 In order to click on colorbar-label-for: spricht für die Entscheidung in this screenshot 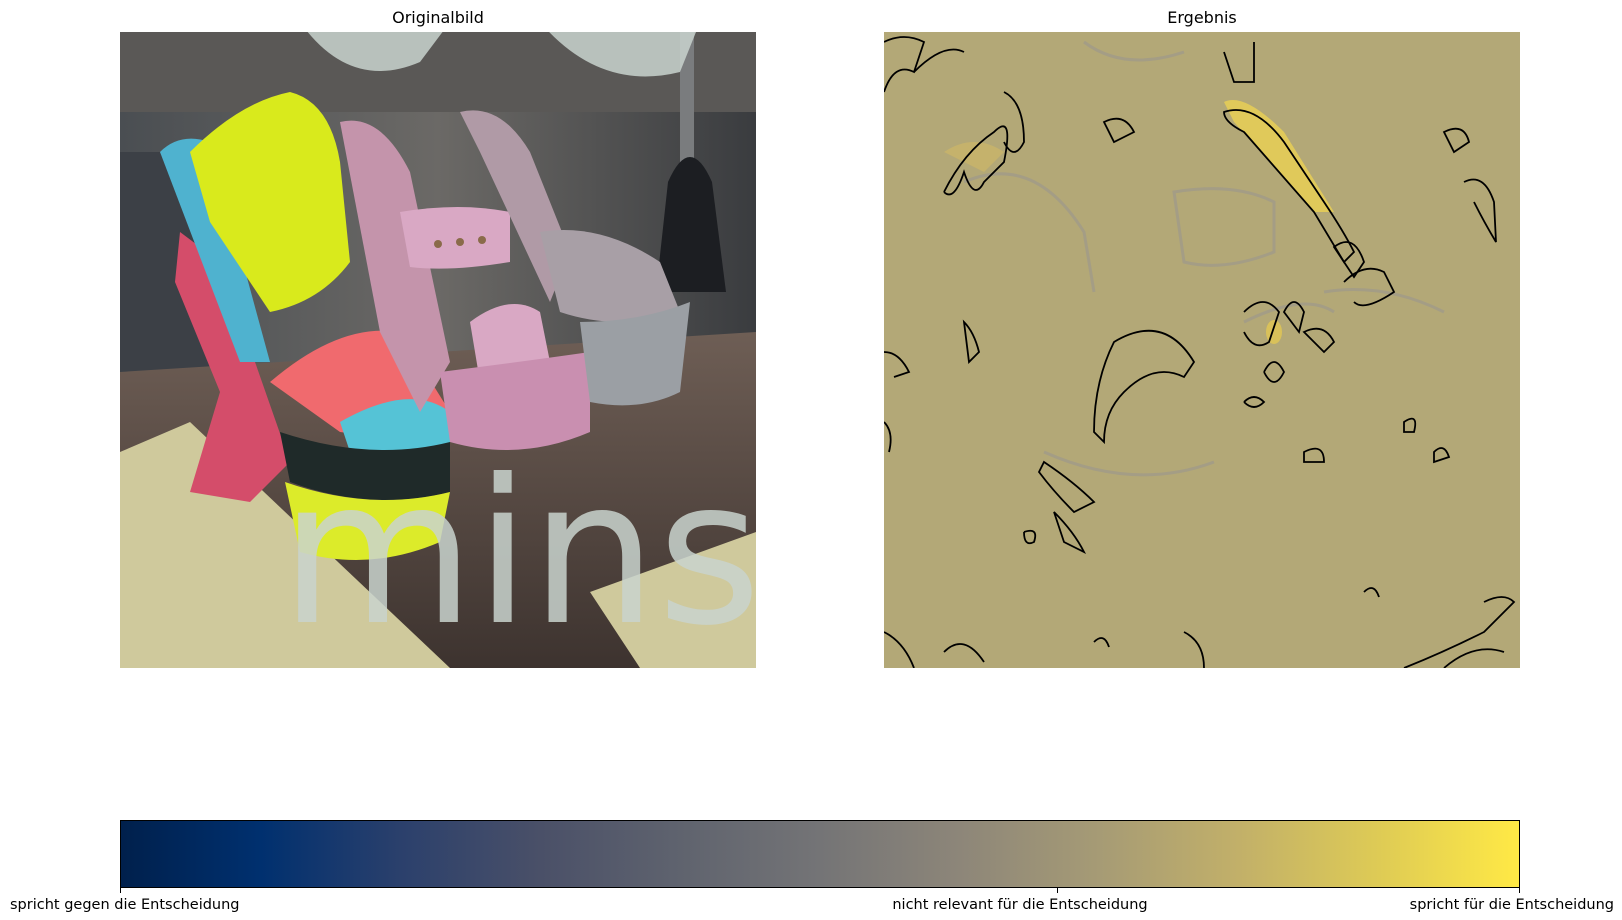, I will do `click(1511, 905)`.